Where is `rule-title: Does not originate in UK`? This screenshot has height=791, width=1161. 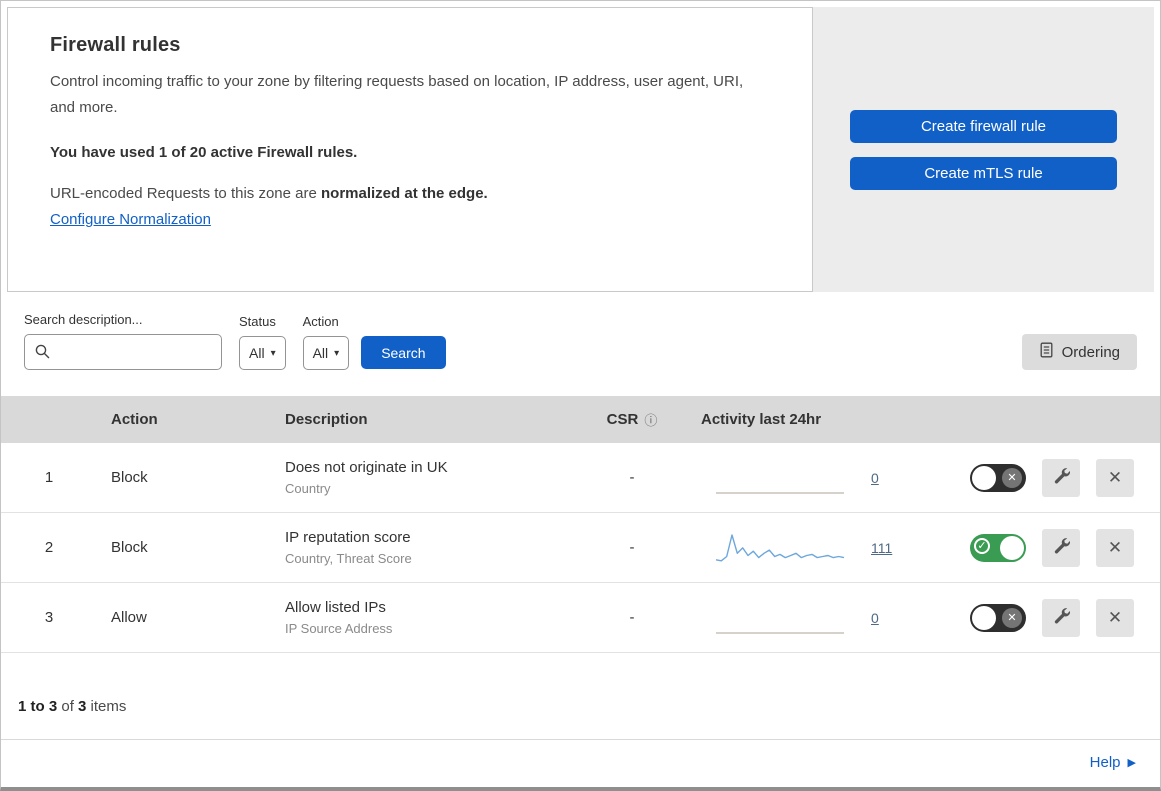 rule-title: Does not originate in UK is located at coordinates (366, 467).